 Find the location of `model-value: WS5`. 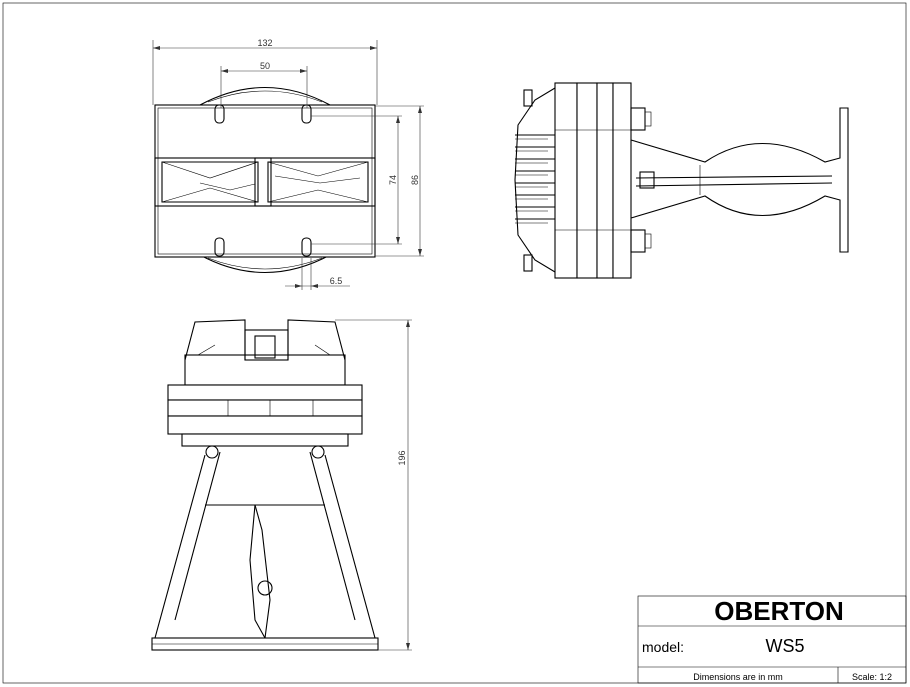

model-value: WS5 is located at coordinates (784, 646).